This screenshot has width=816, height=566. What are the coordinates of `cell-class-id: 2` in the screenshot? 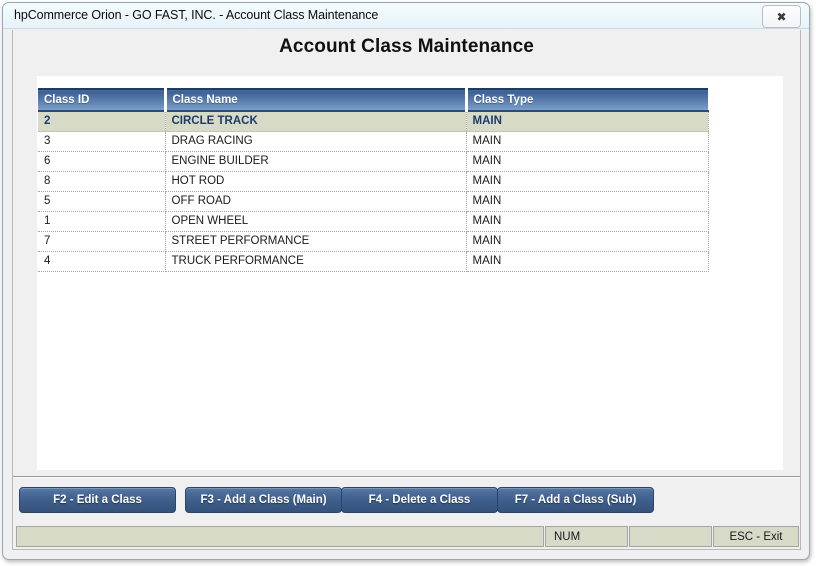 It's located at (102, 121).